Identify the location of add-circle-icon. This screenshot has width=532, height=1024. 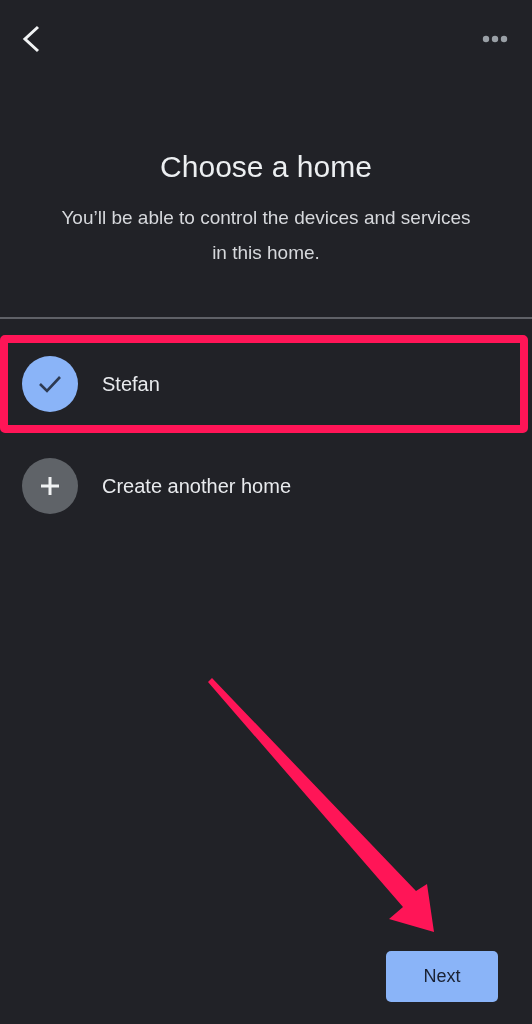
(50, 486).